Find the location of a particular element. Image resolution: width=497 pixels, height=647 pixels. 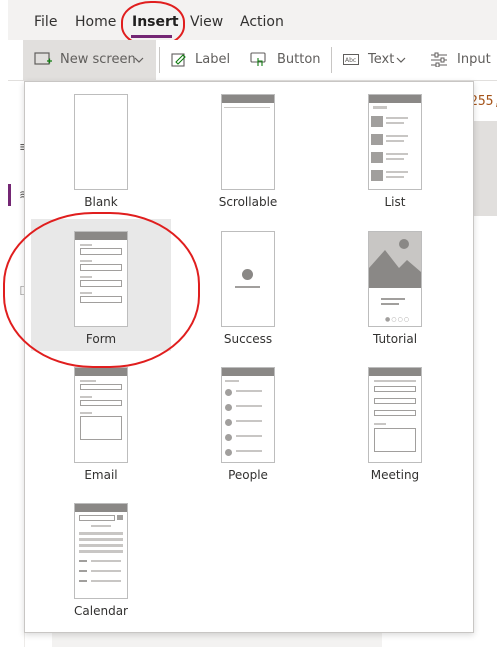

template-label: Tutorial is located at coordinates (395, 339).